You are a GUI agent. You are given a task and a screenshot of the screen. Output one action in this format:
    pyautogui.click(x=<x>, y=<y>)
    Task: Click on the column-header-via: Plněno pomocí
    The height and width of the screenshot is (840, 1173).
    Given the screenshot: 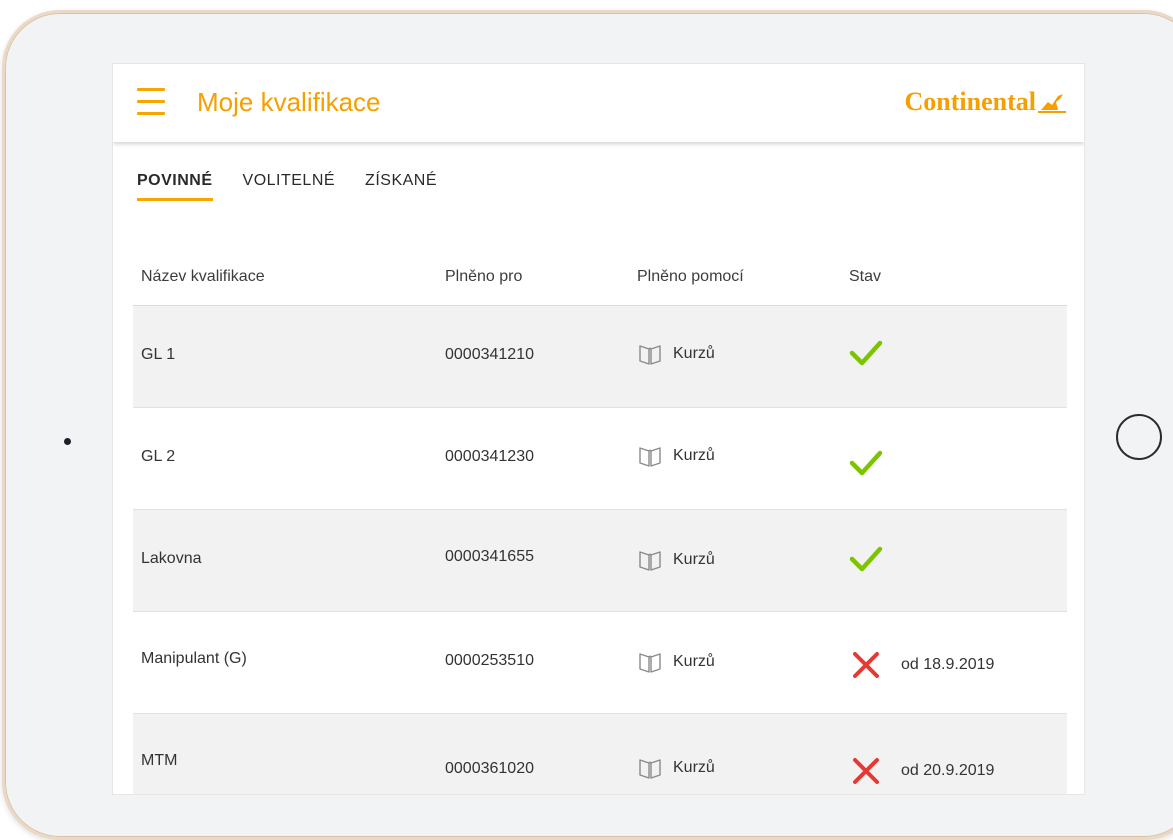 What is the action you would take?
    pyautogui.click(x=690, y=277)
    